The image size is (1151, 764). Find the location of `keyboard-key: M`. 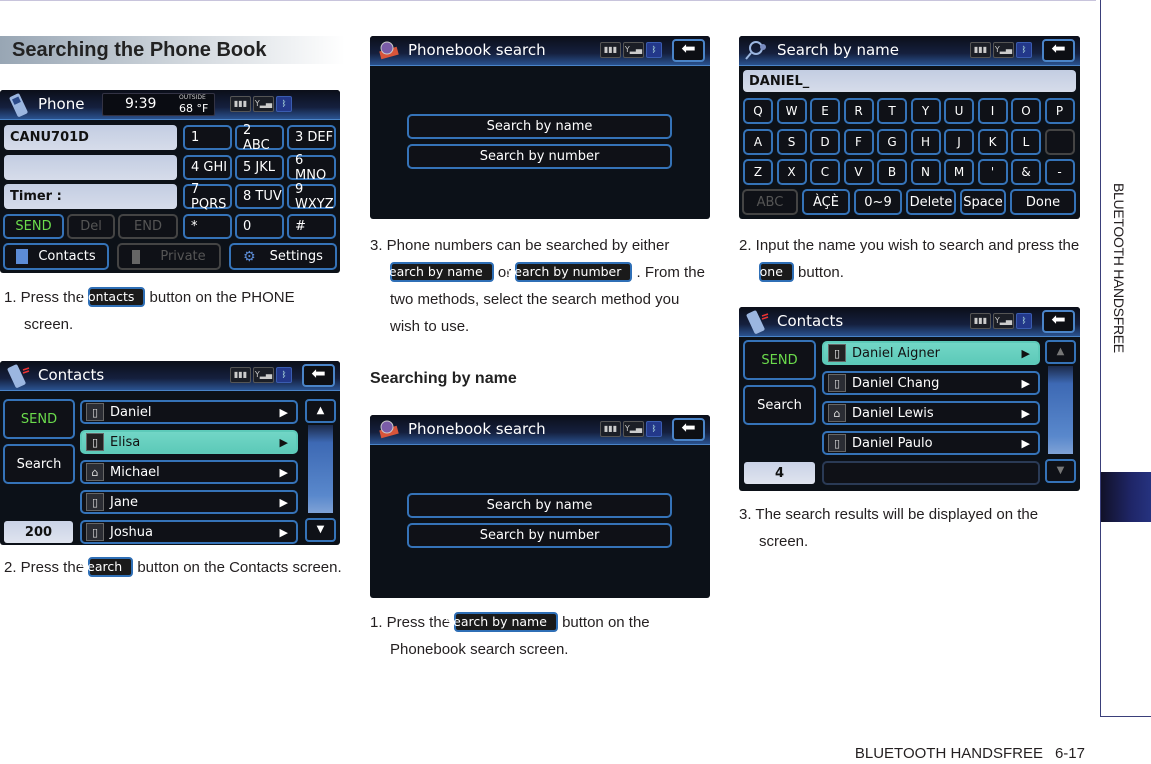

keyboard-key: M is located at coordinates (959, 172).